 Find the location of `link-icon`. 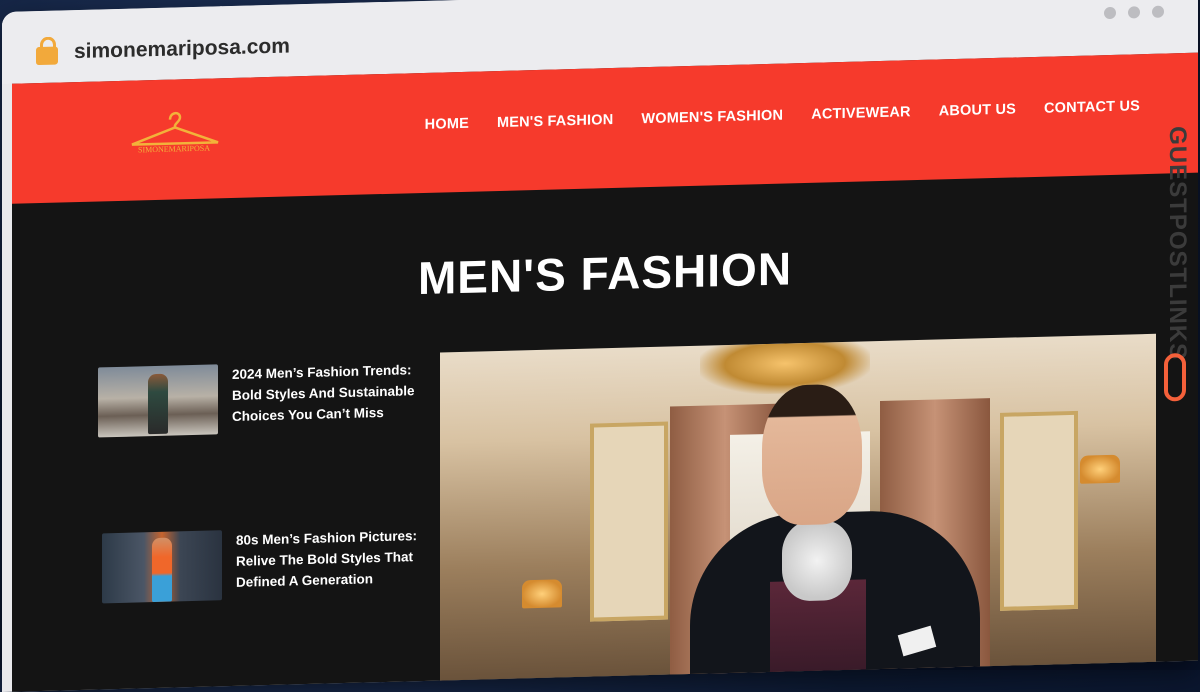

link-icon is located at coordinates (1175, 377).